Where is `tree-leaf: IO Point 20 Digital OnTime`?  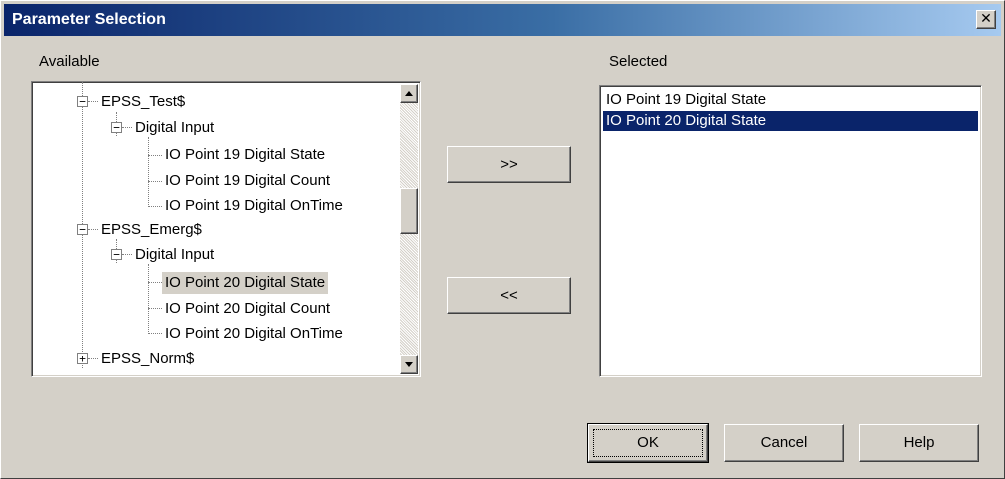 tree-leaf: IO Point 20 Digital OnTime is located at coordinates (254, 333).